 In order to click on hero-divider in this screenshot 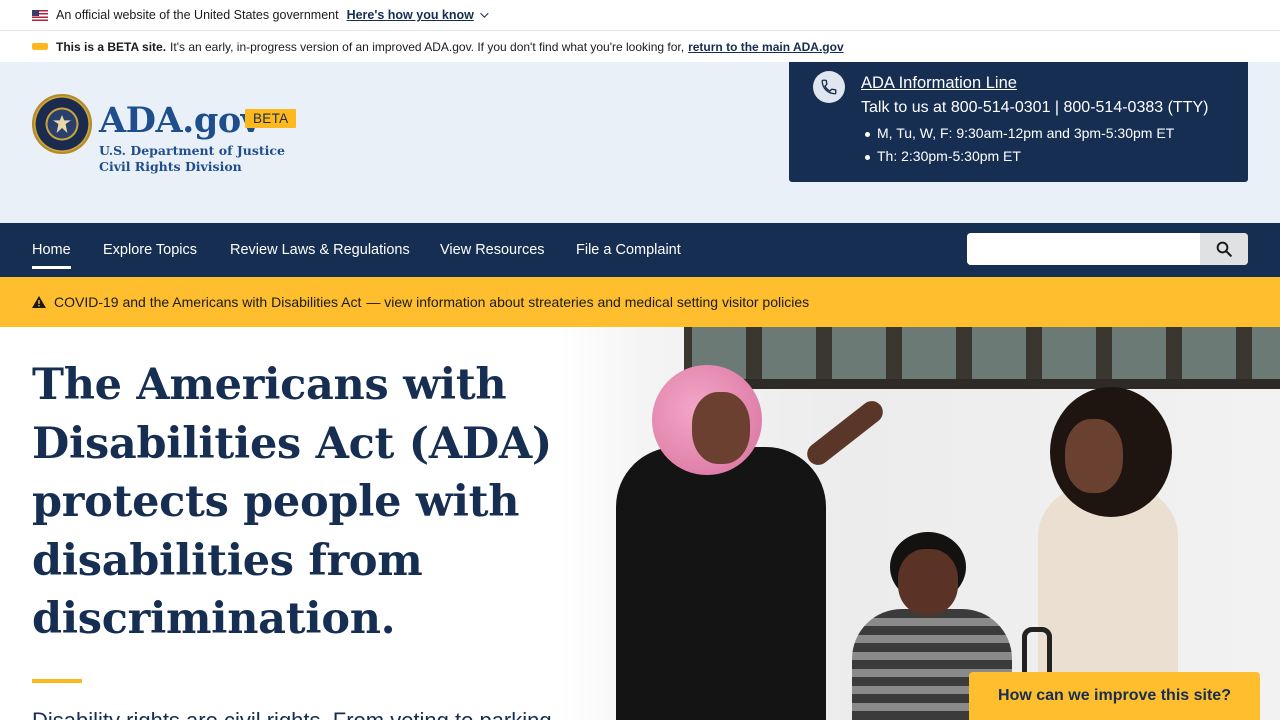, I will do `click(57, 681)`.